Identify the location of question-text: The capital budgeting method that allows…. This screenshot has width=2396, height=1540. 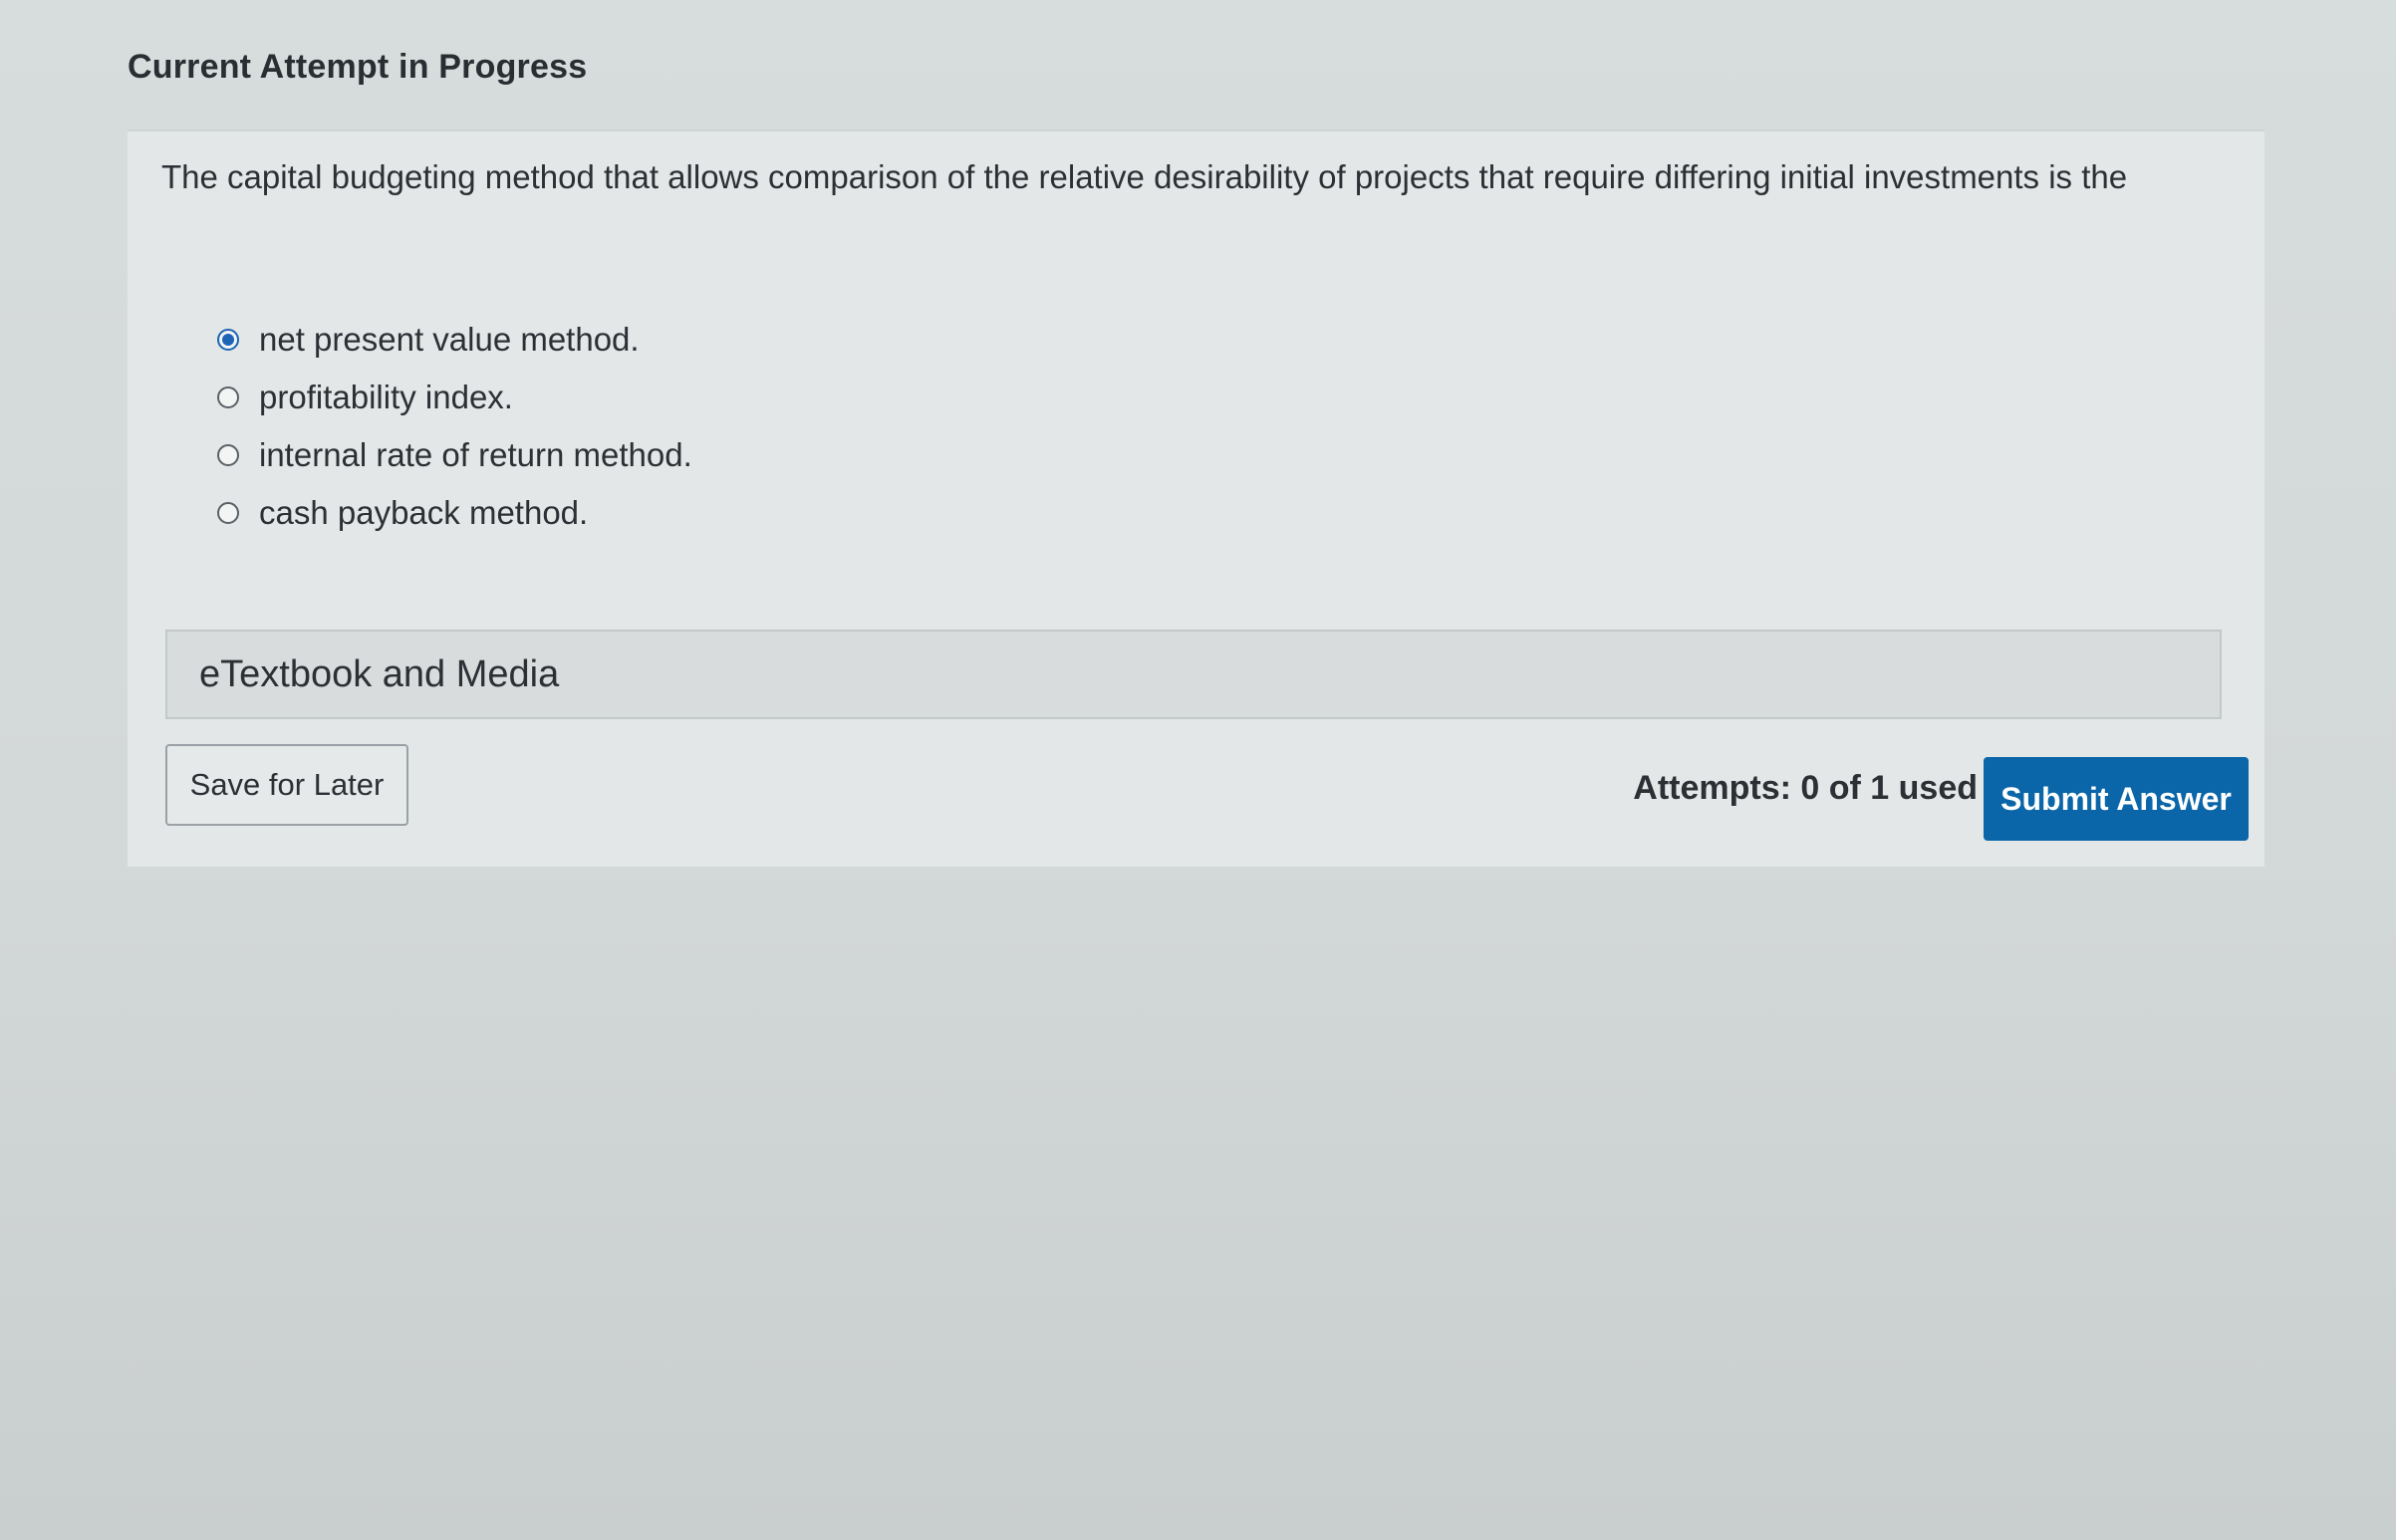
(1145, 176).